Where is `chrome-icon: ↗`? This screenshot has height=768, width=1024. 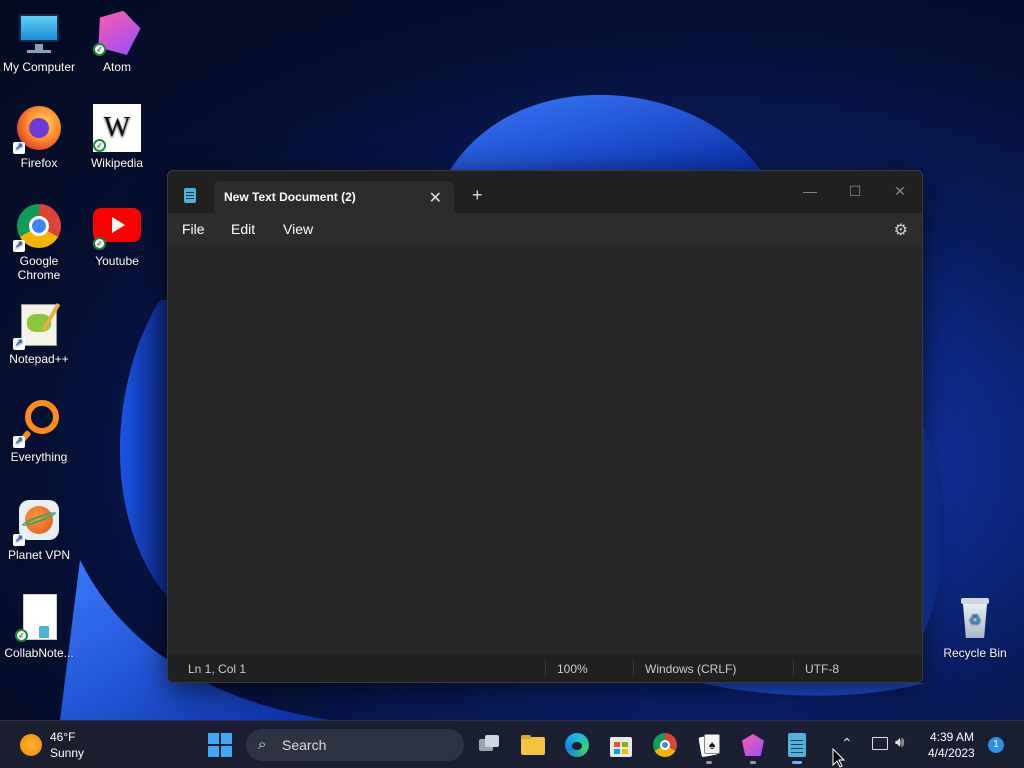
chrome-icon: ↗ is located at coordinates (38, 227).